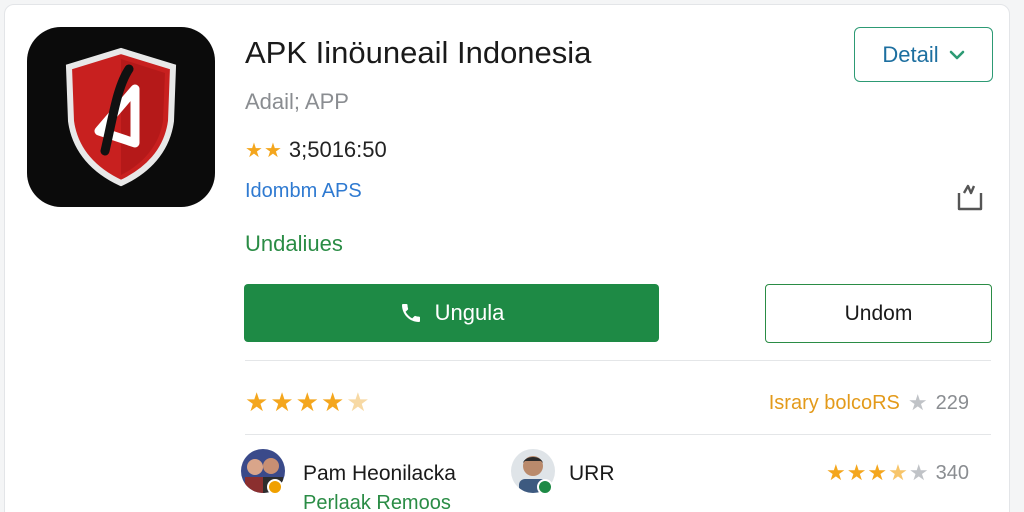 The image size is (1024, 512). Describe the element at coordinates (379, 473) in the screenshot. I see `reviewer-name: Pam Heonilacka` at that location.